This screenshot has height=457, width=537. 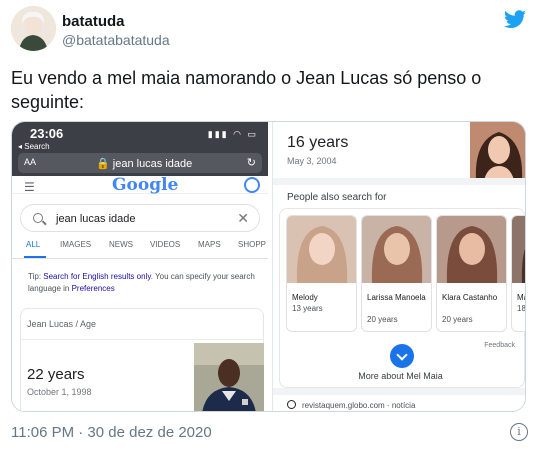 I want to click on person-card: Melody 13 years, so click(x=321, y=273).